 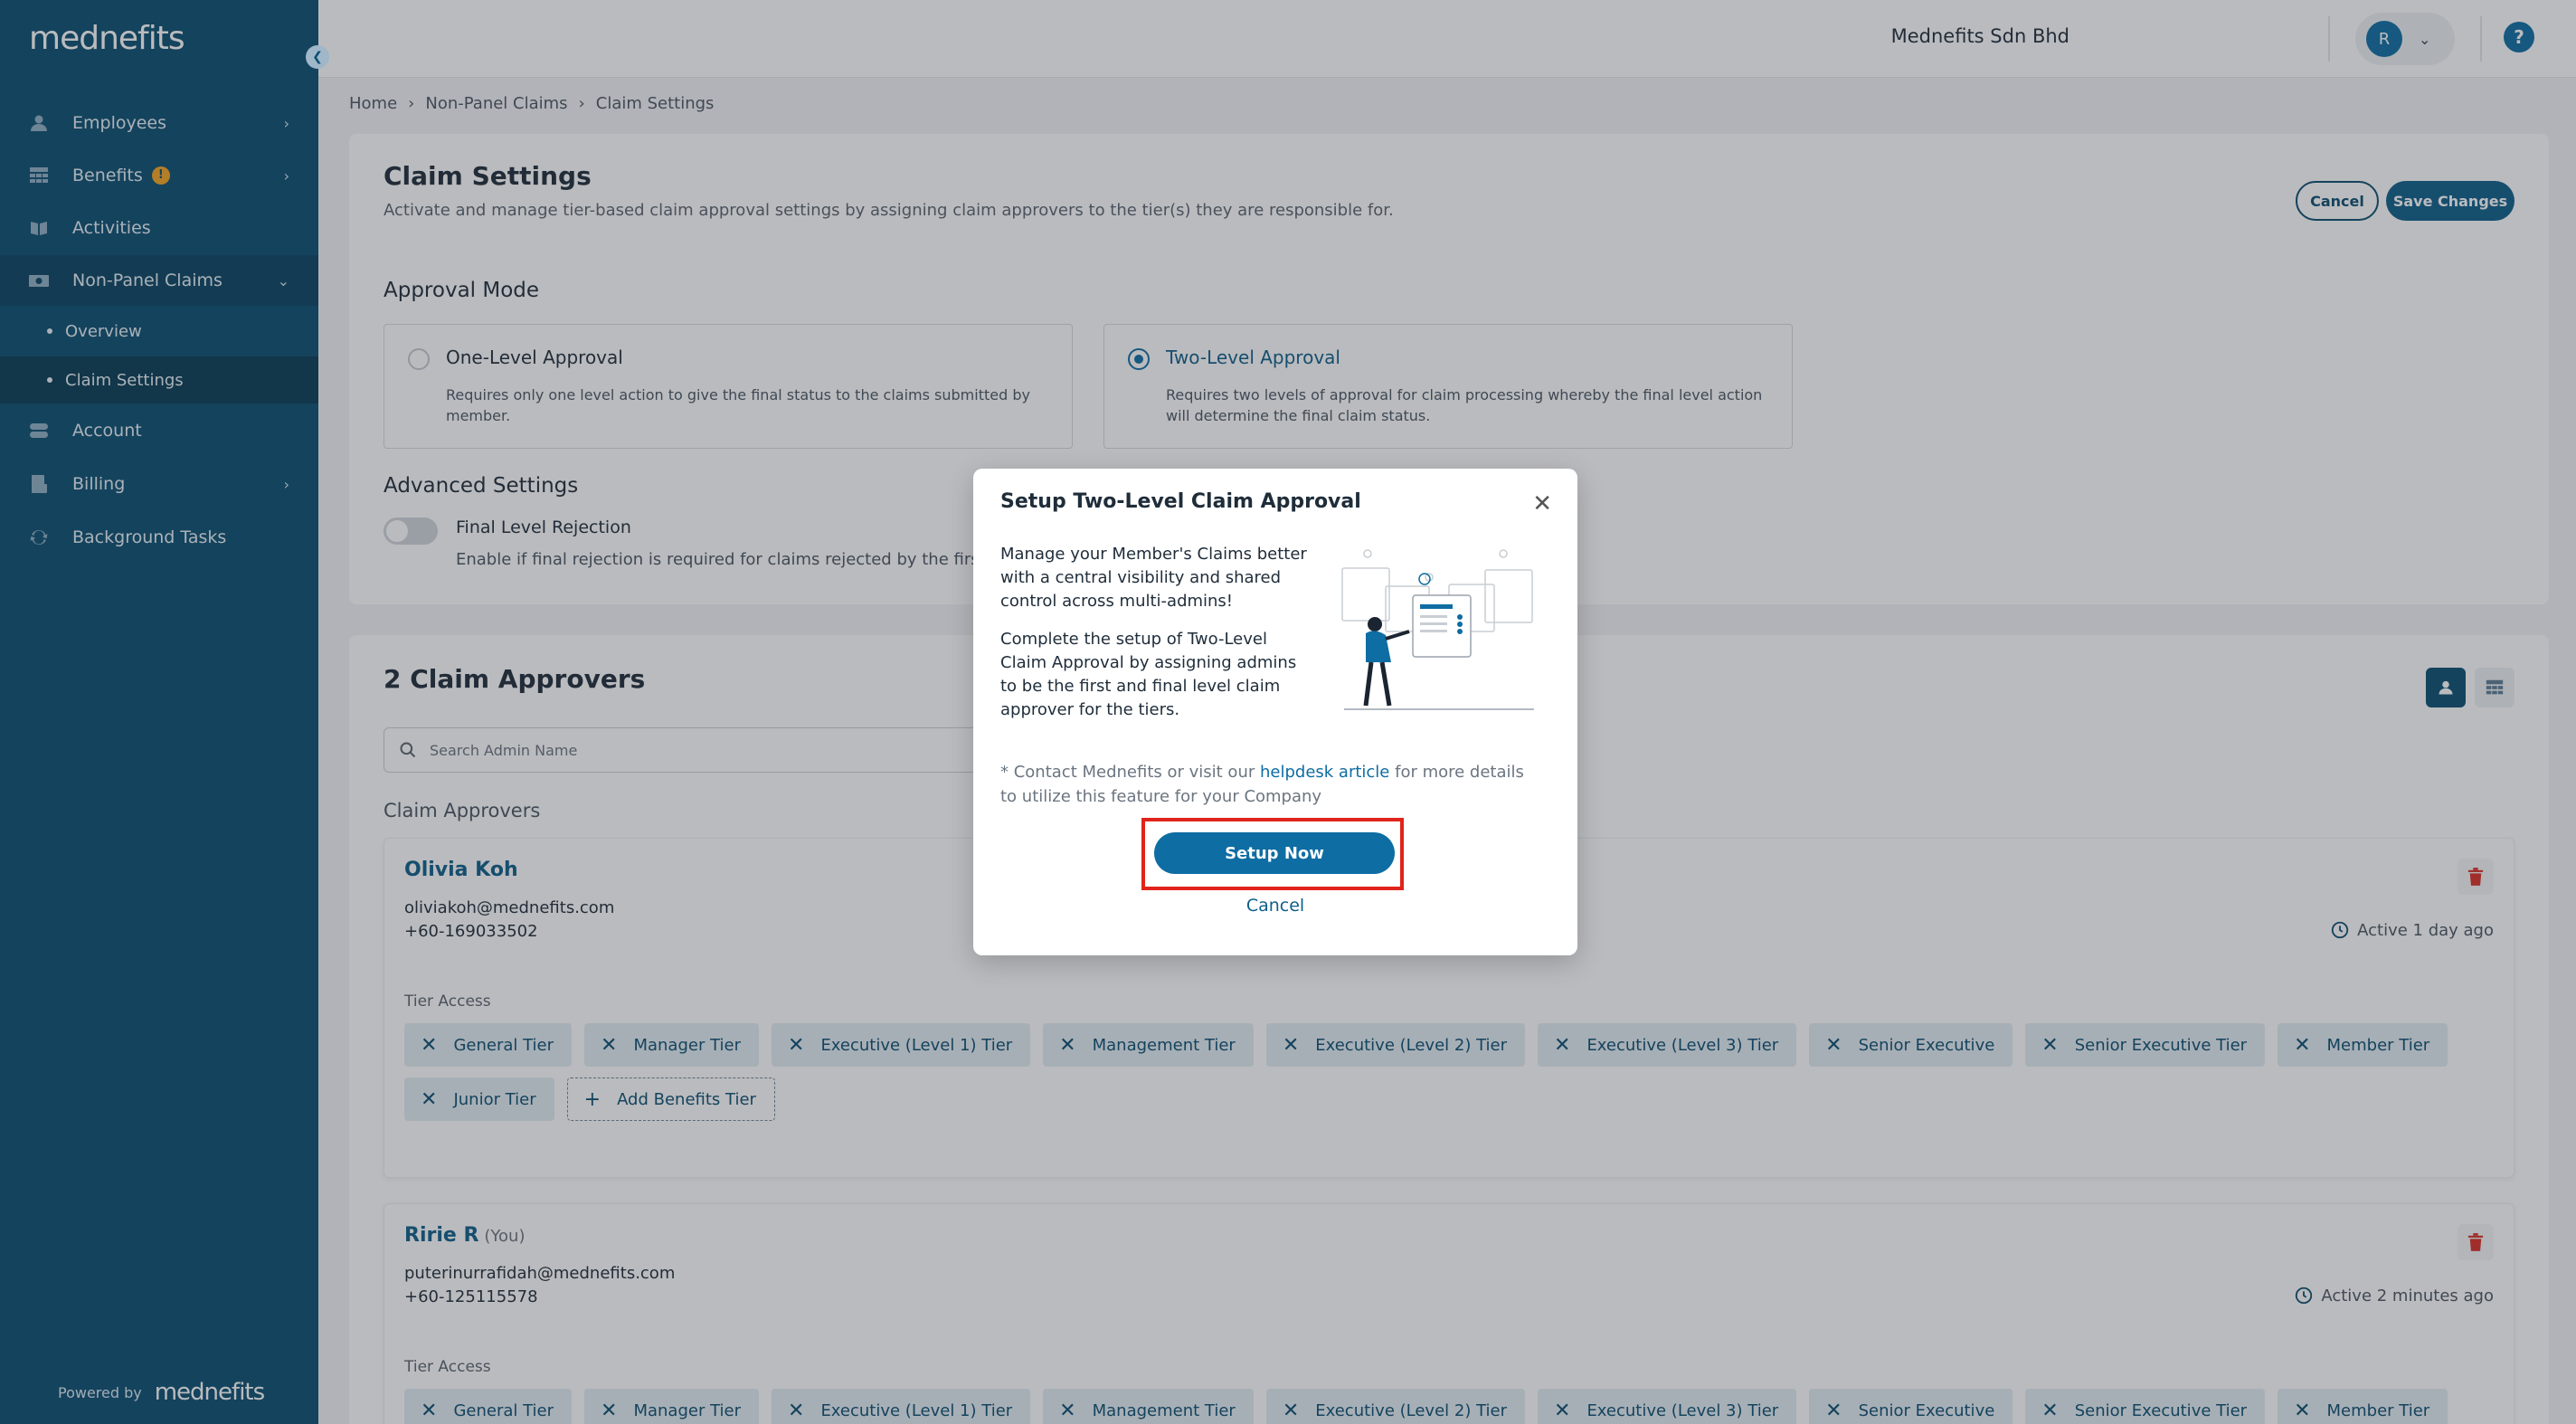 I want to click on collapse-sidebar-button: ❮, so click(x=317, y=57).